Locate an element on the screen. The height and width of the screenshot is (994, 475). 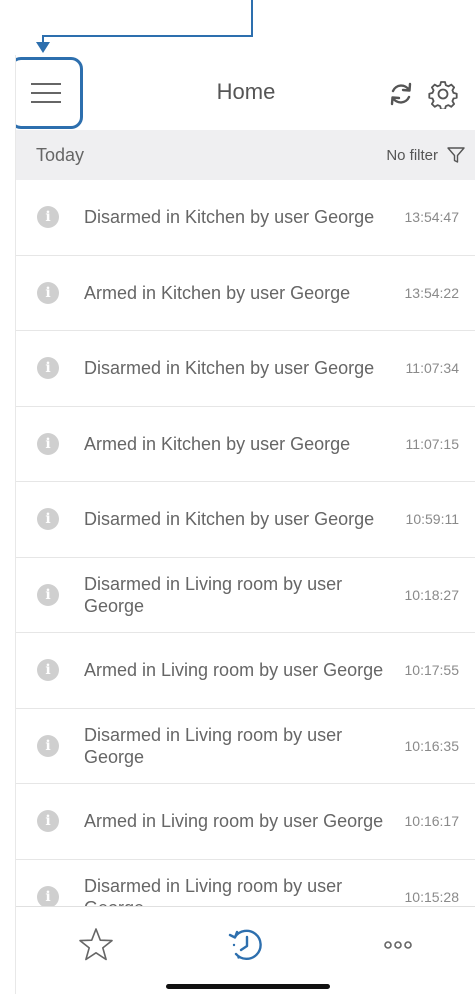
top-bar: Home is located at coordinates (245, 92).